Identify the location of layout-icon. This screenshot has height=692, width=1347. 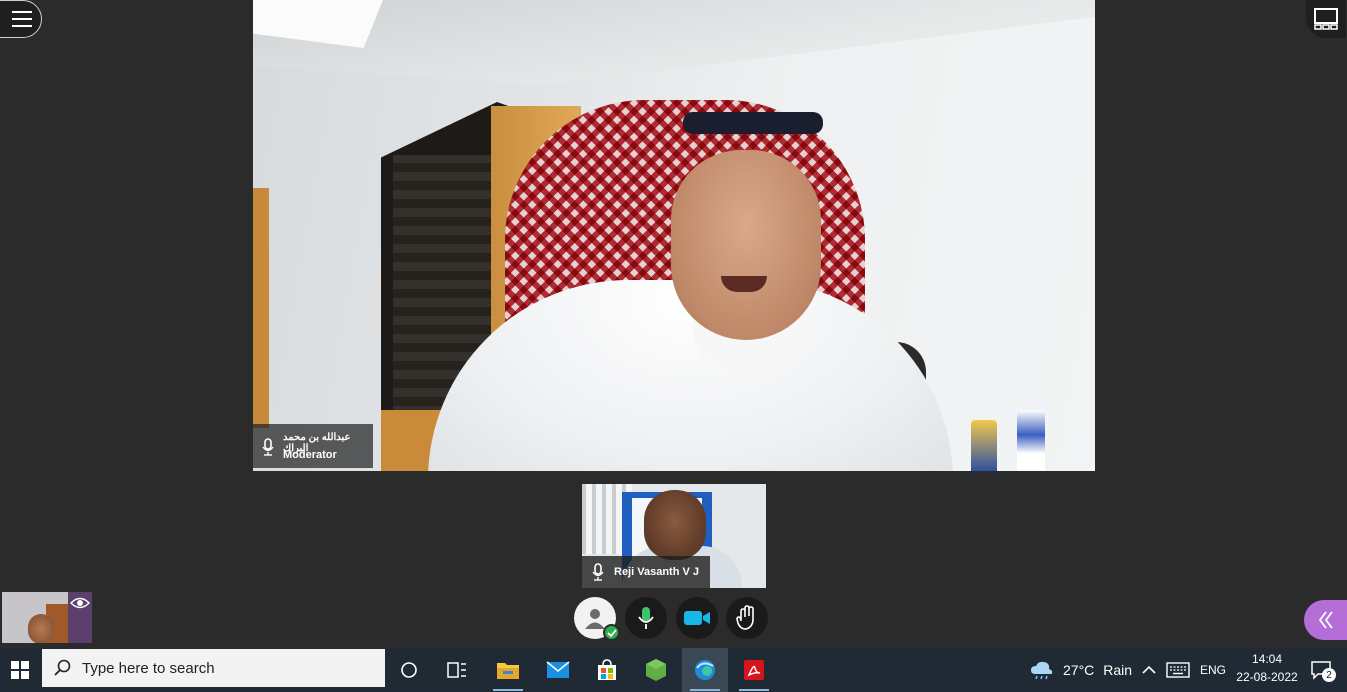
(1326, 19).